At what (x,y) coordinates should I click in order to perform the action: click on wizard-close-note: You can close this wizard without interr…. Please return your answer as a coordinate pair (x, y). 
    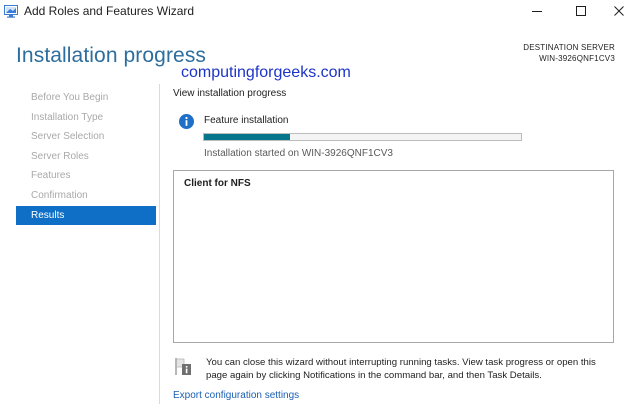
    Looking at the image, I should click on (401, 369).